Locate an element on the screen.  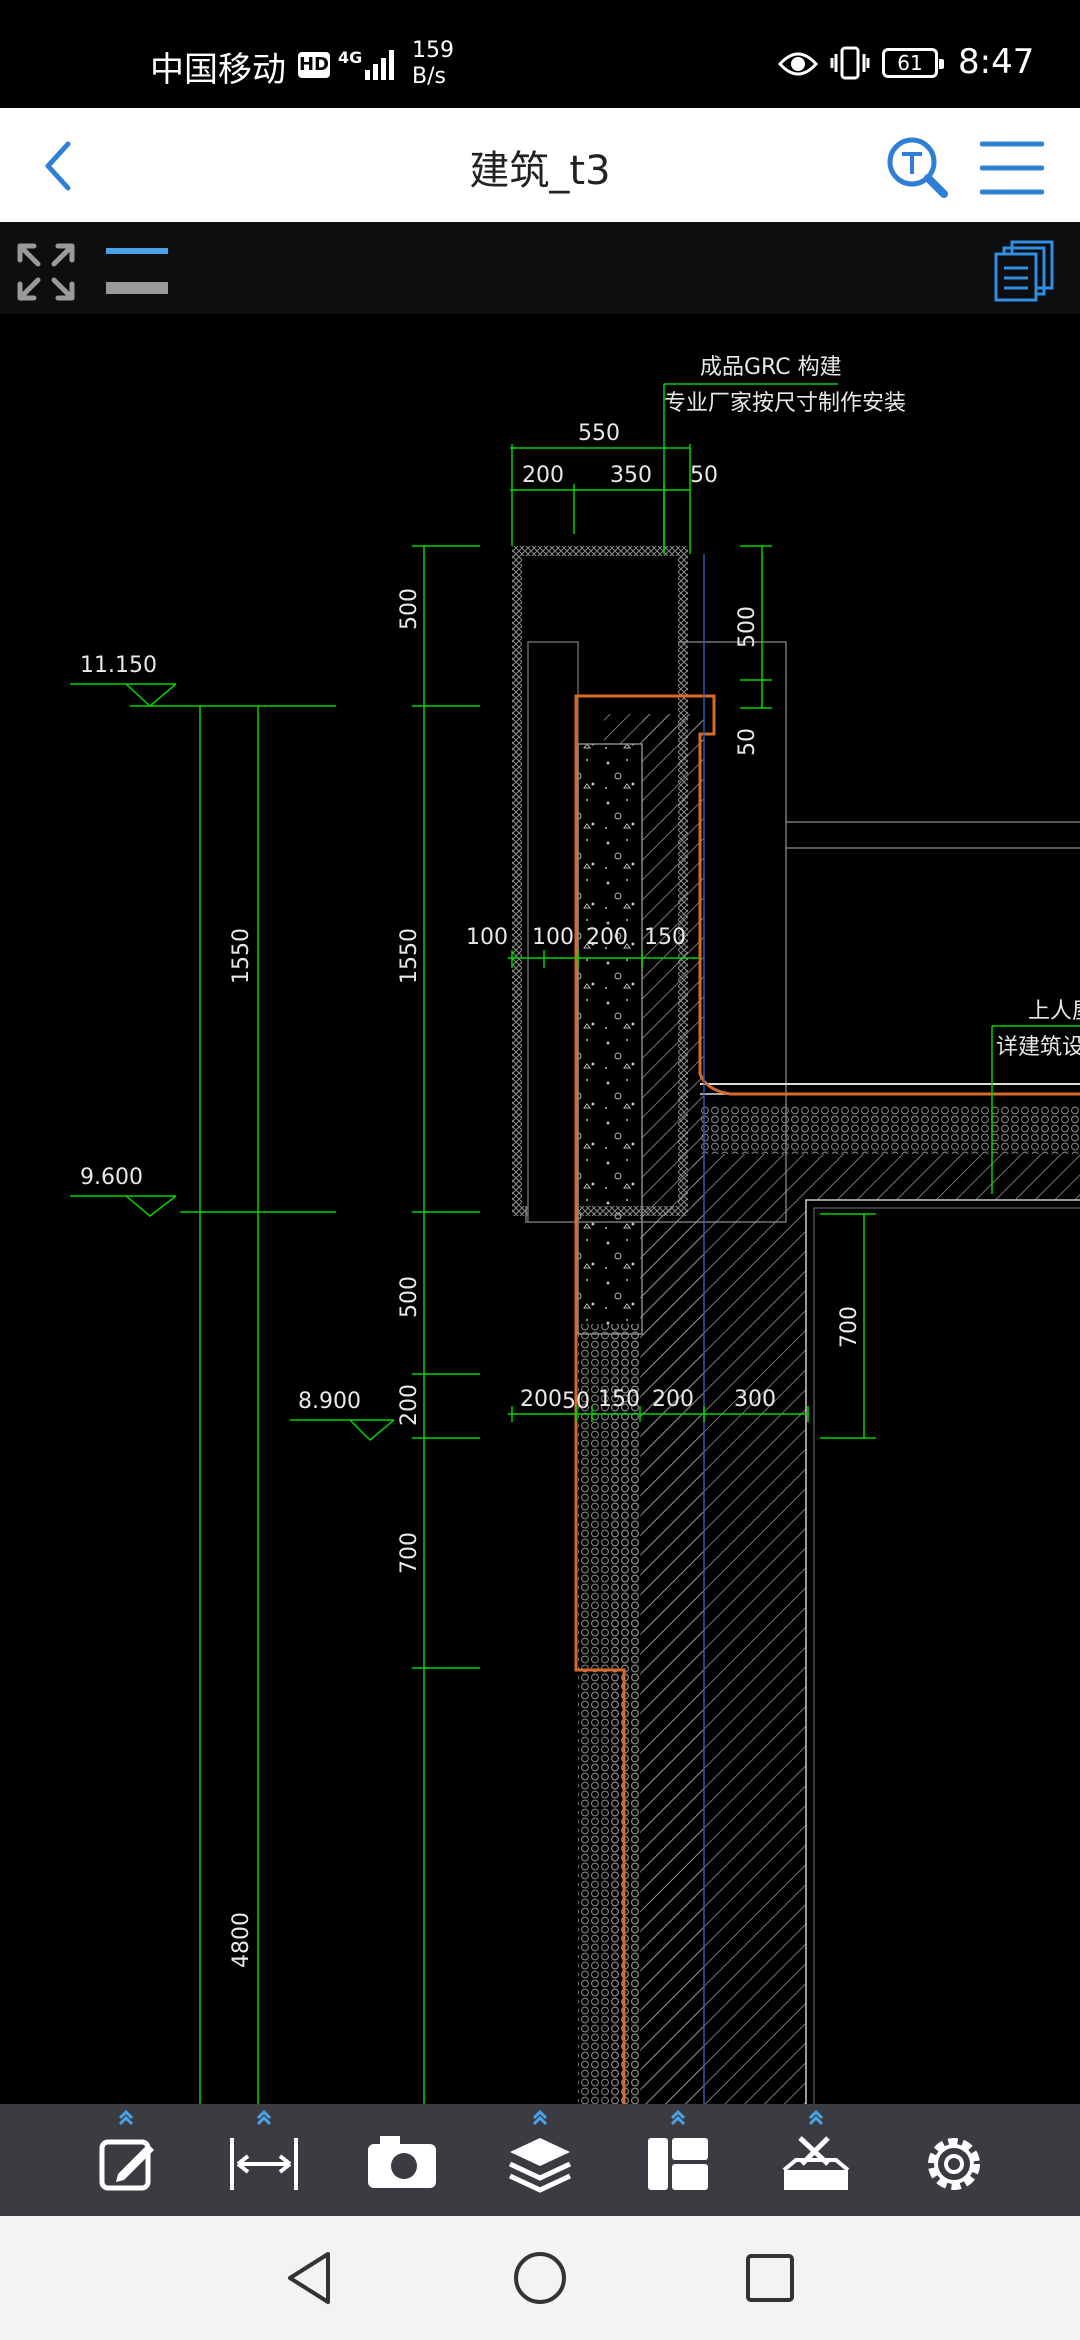
elev-9600: 9.600 is located at coordinates (111, 1177).